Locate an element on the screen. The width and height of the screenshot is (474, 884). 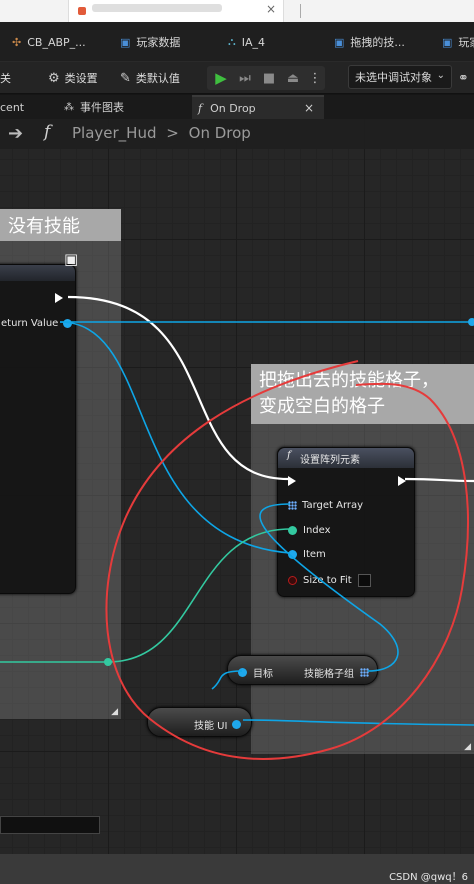
eject-icon: ⏏ is located at coordinates (293, 78).